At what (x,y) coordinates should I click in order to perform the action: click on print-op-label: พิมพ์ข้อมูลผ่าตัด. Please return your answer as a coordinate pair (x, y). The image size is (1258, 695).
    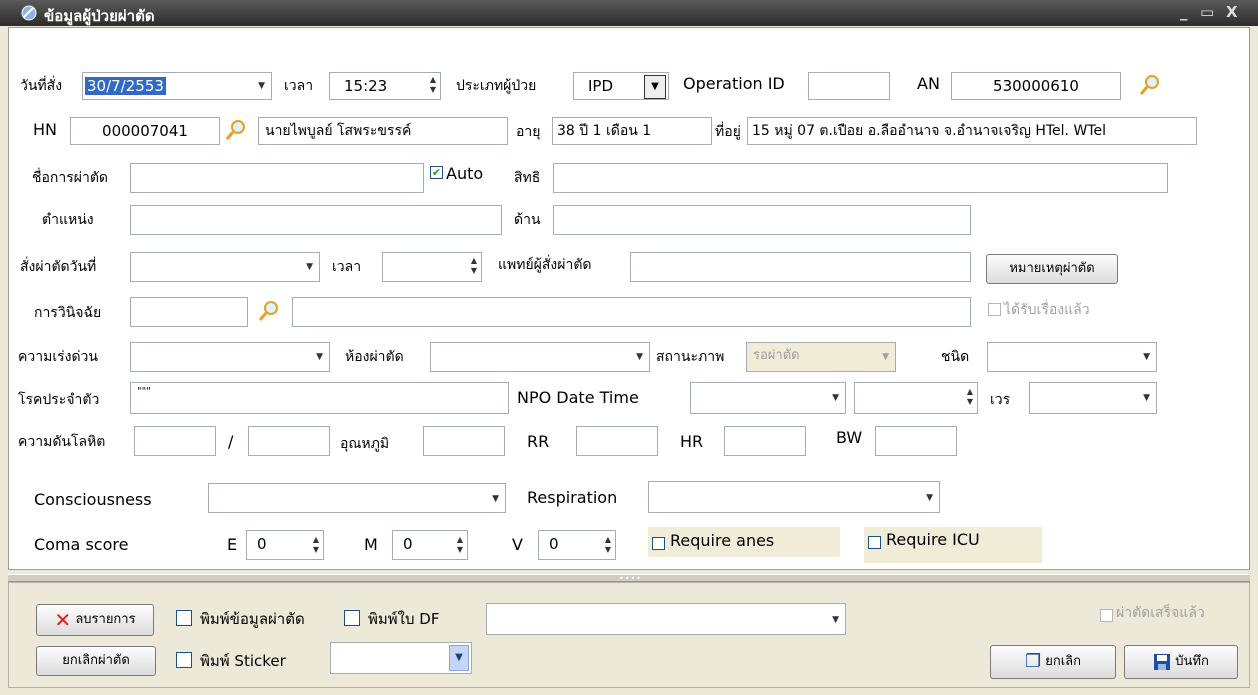
    Looking at the image, I should click on (252, 619).